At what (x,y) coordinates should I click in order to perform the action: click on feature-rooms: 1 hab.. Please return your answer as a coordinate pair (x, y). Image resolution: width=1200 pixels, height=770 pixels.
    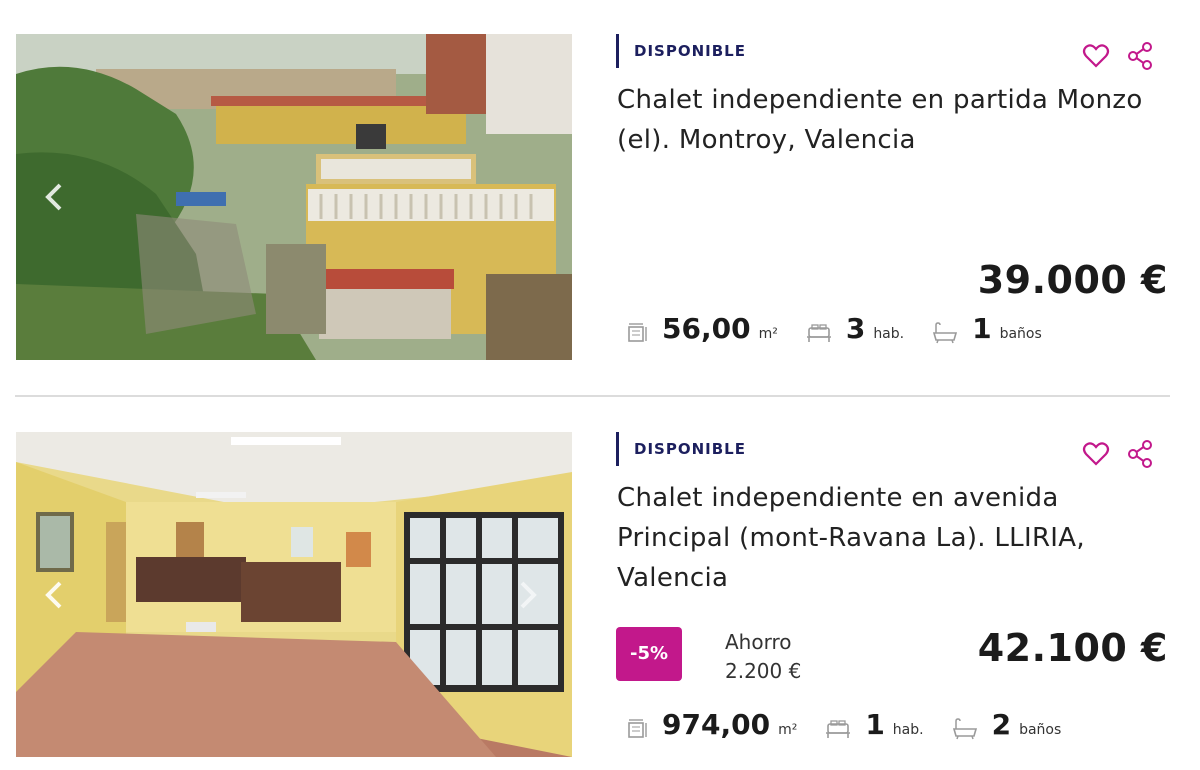
    Looking at the image, I should click on (874, 725).